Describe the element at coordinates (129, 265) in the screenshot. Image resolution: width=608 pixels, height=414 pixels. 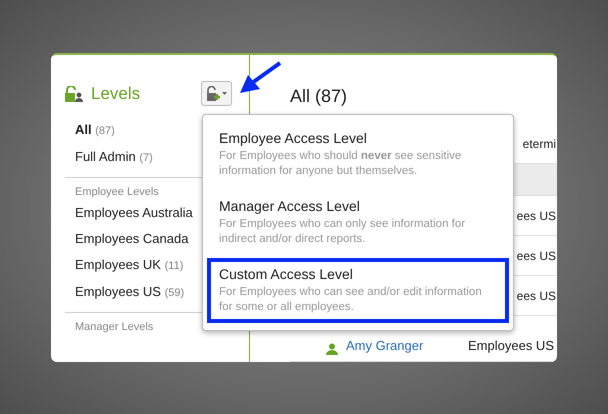
I see `level-item: Employees UK (11)` at that location.